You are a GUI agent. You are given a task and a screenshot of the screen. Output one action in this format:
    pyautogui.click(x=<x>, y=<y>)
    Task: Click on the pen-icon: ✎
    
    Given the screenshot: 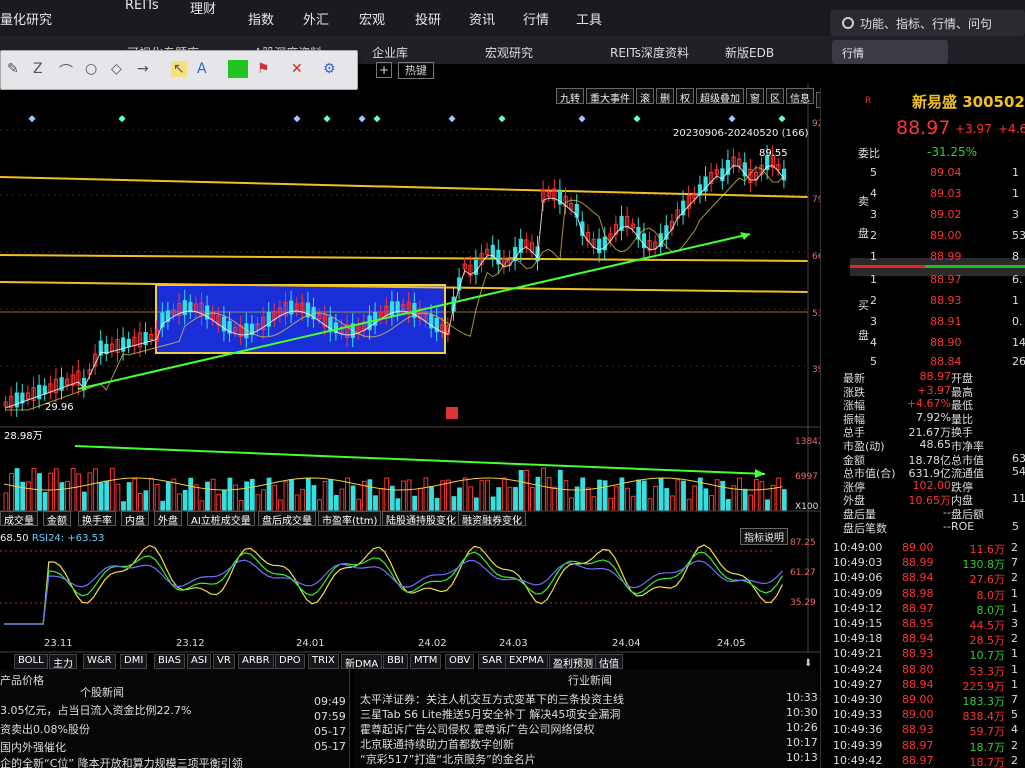 What is the action you would take?
    pyautogui.click(x=13, y=69)
    